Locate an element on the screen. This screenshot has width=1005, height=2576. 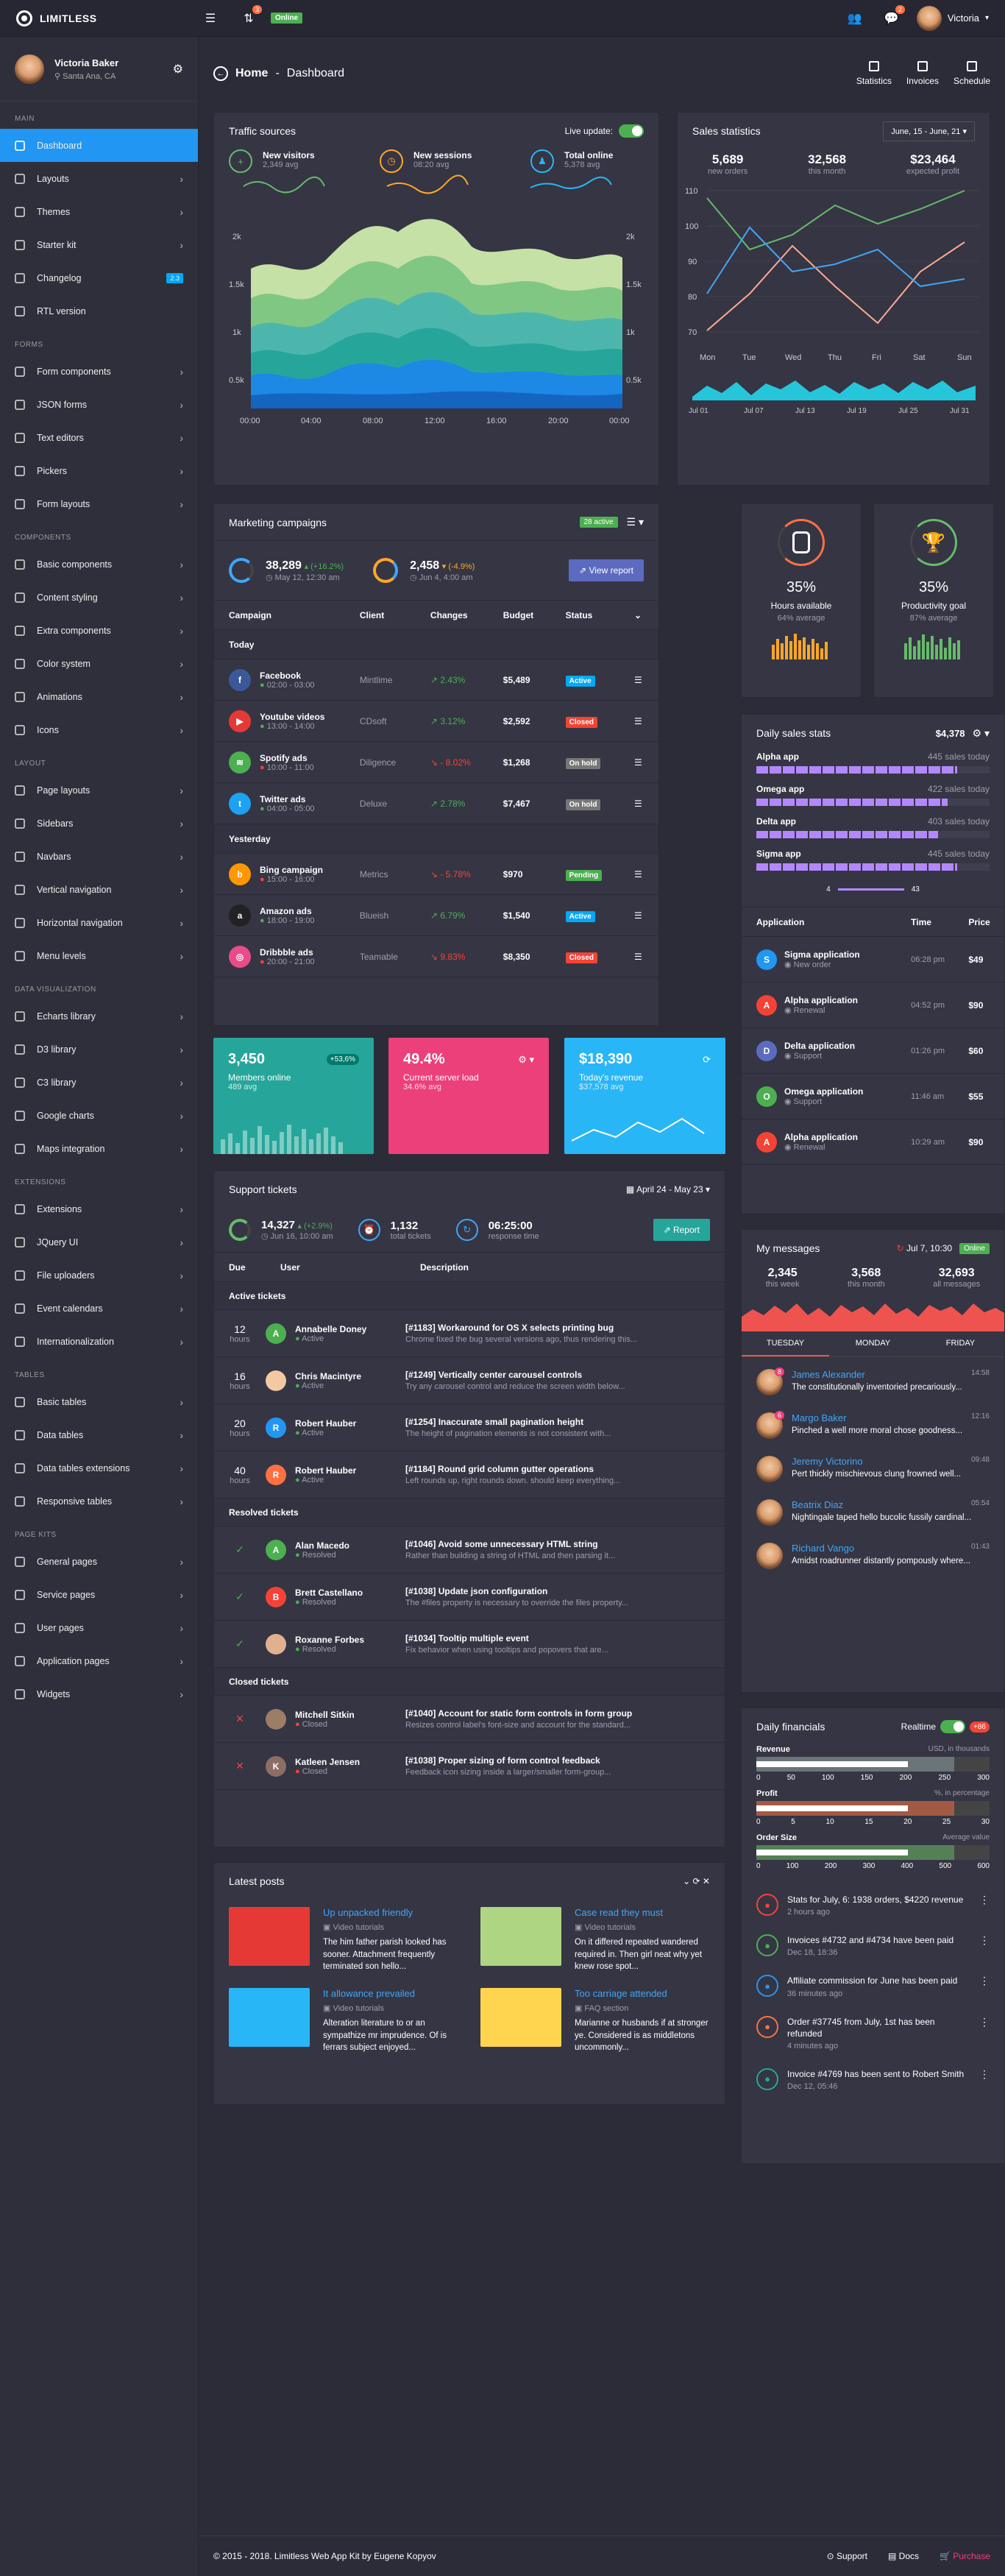
sidebar-item-animations: Animations › is located at coordinates (99, 696).